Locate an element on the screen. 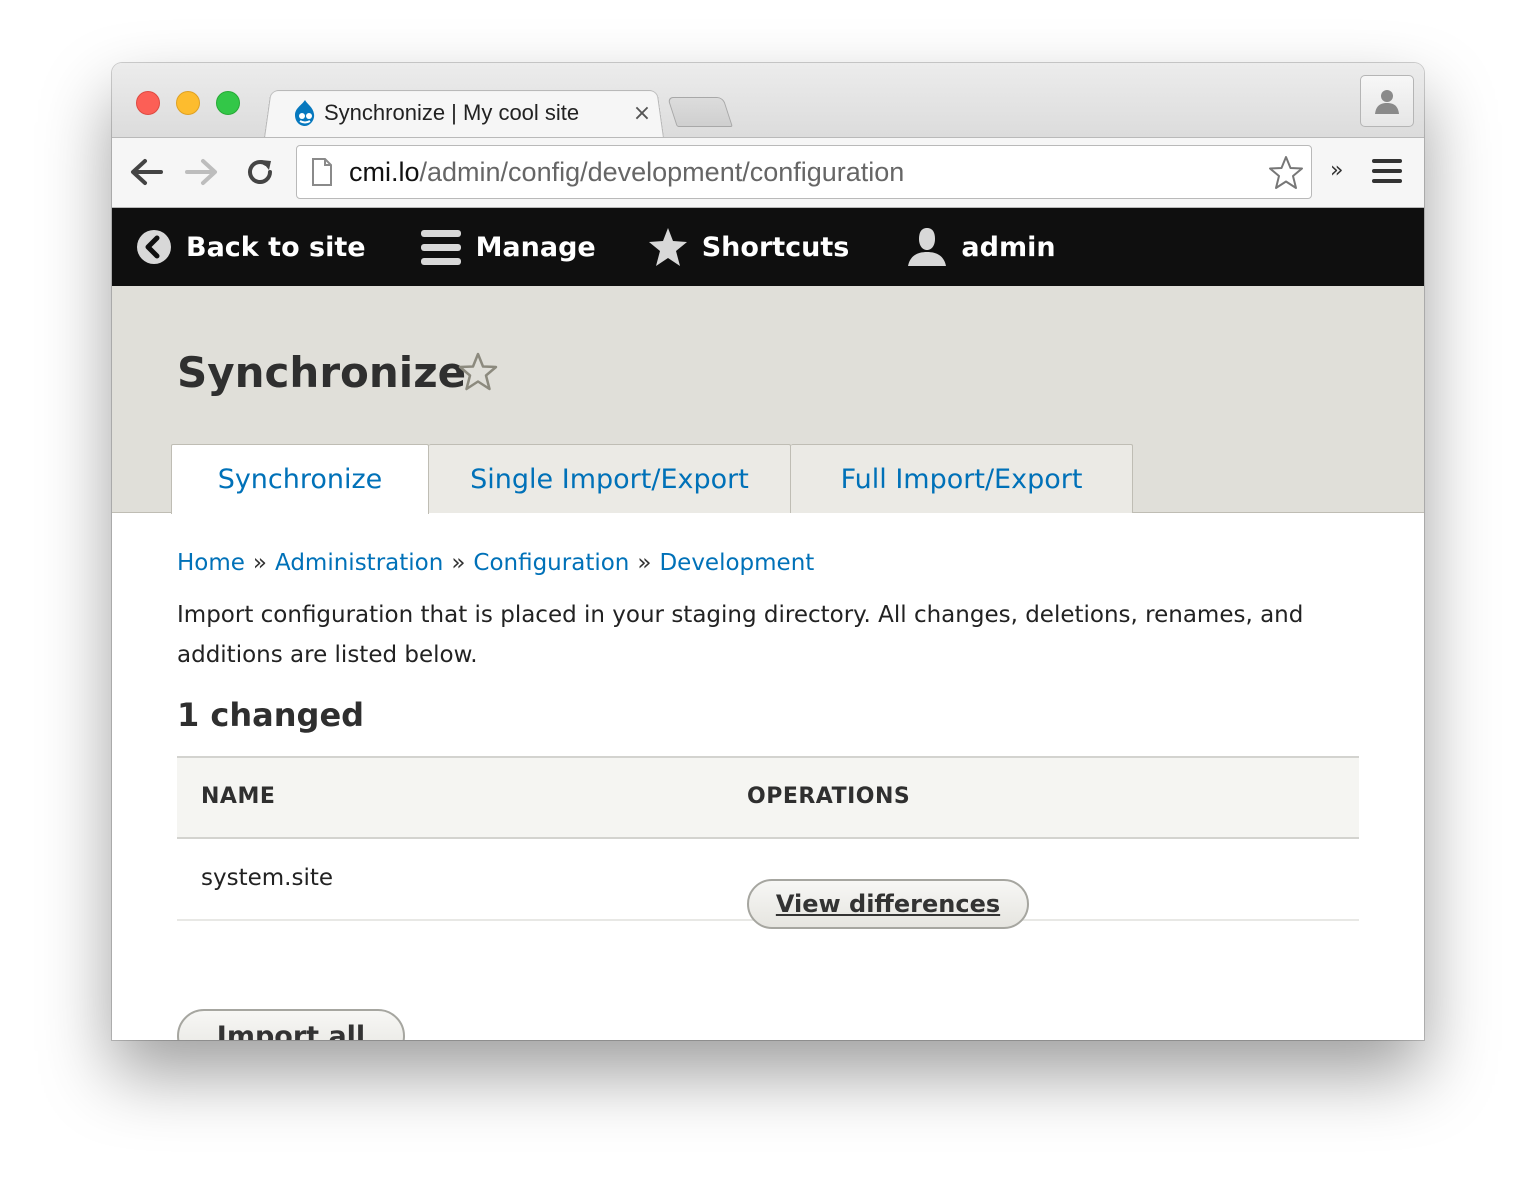  tab-full-import-export: Full Import/Export is located at coordinates (962, 478).